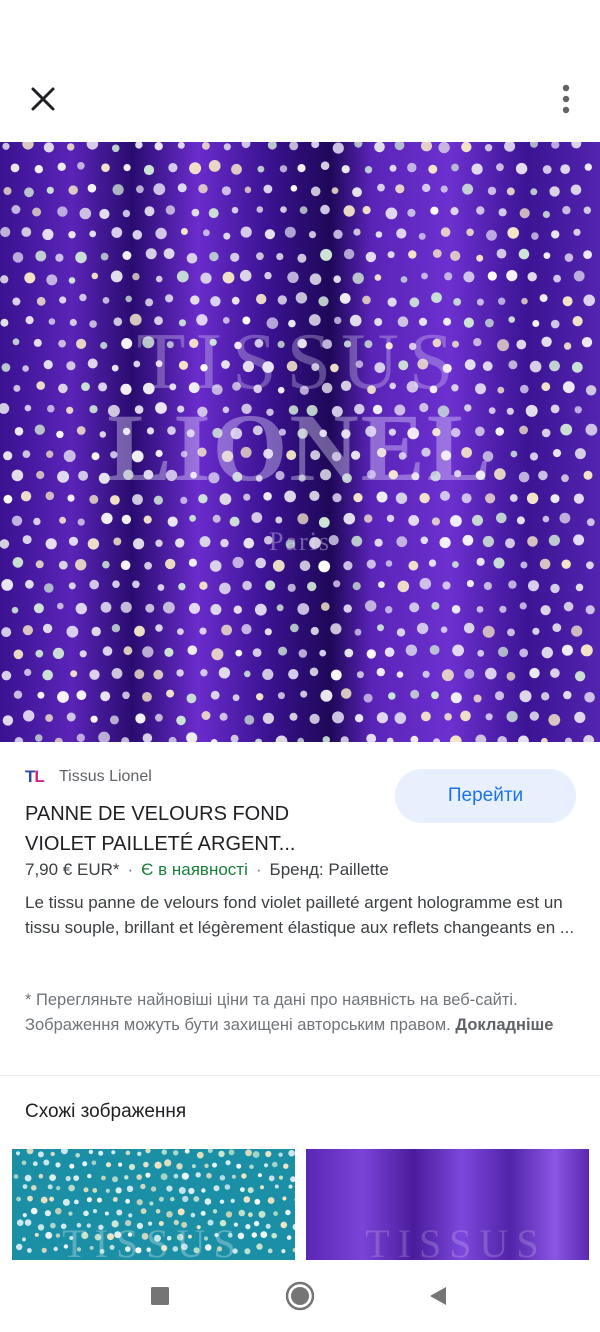 This screenshot has width=600, height=1332. I want to click on watermark-line3: Paris, so click(300, 541).